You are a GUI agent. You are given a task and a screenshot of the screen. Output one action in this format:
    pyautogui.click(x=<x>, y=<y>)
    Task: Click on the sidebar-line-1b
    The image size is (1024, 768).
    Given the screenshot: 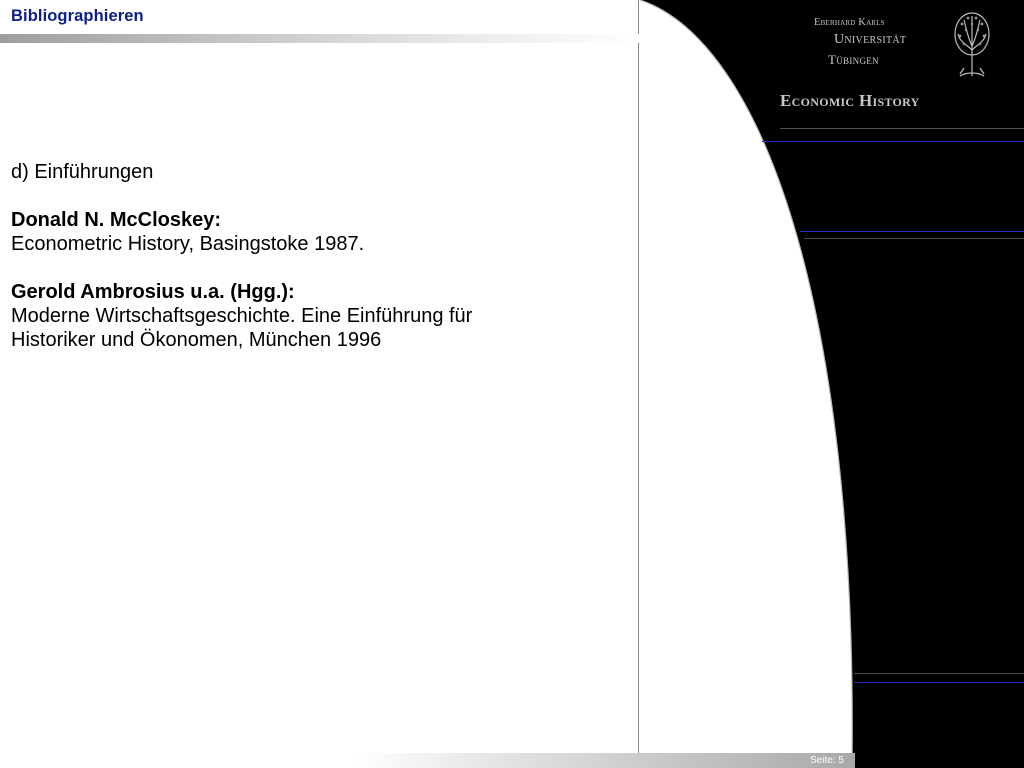 What is the action you would take?
    pyautogui.click(x=902, y=128)
    